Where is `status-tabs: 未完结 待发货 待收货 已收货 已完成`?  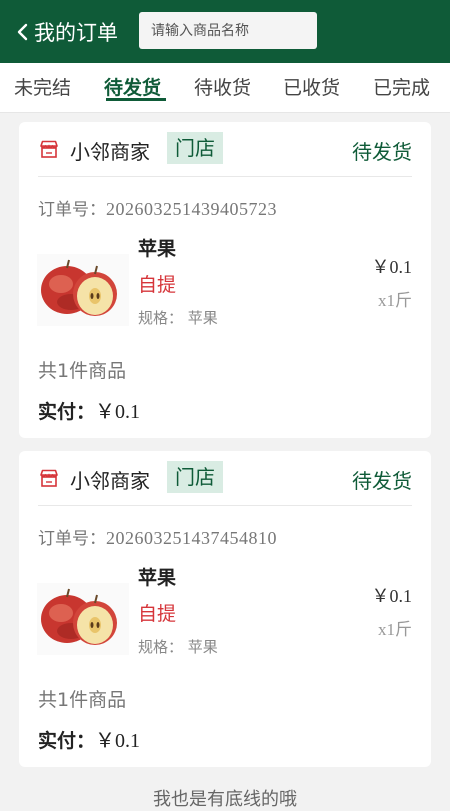 status-tabs: 未完结 待发货 待收货 已收货 已完成 is located at coordinates (225, 87).